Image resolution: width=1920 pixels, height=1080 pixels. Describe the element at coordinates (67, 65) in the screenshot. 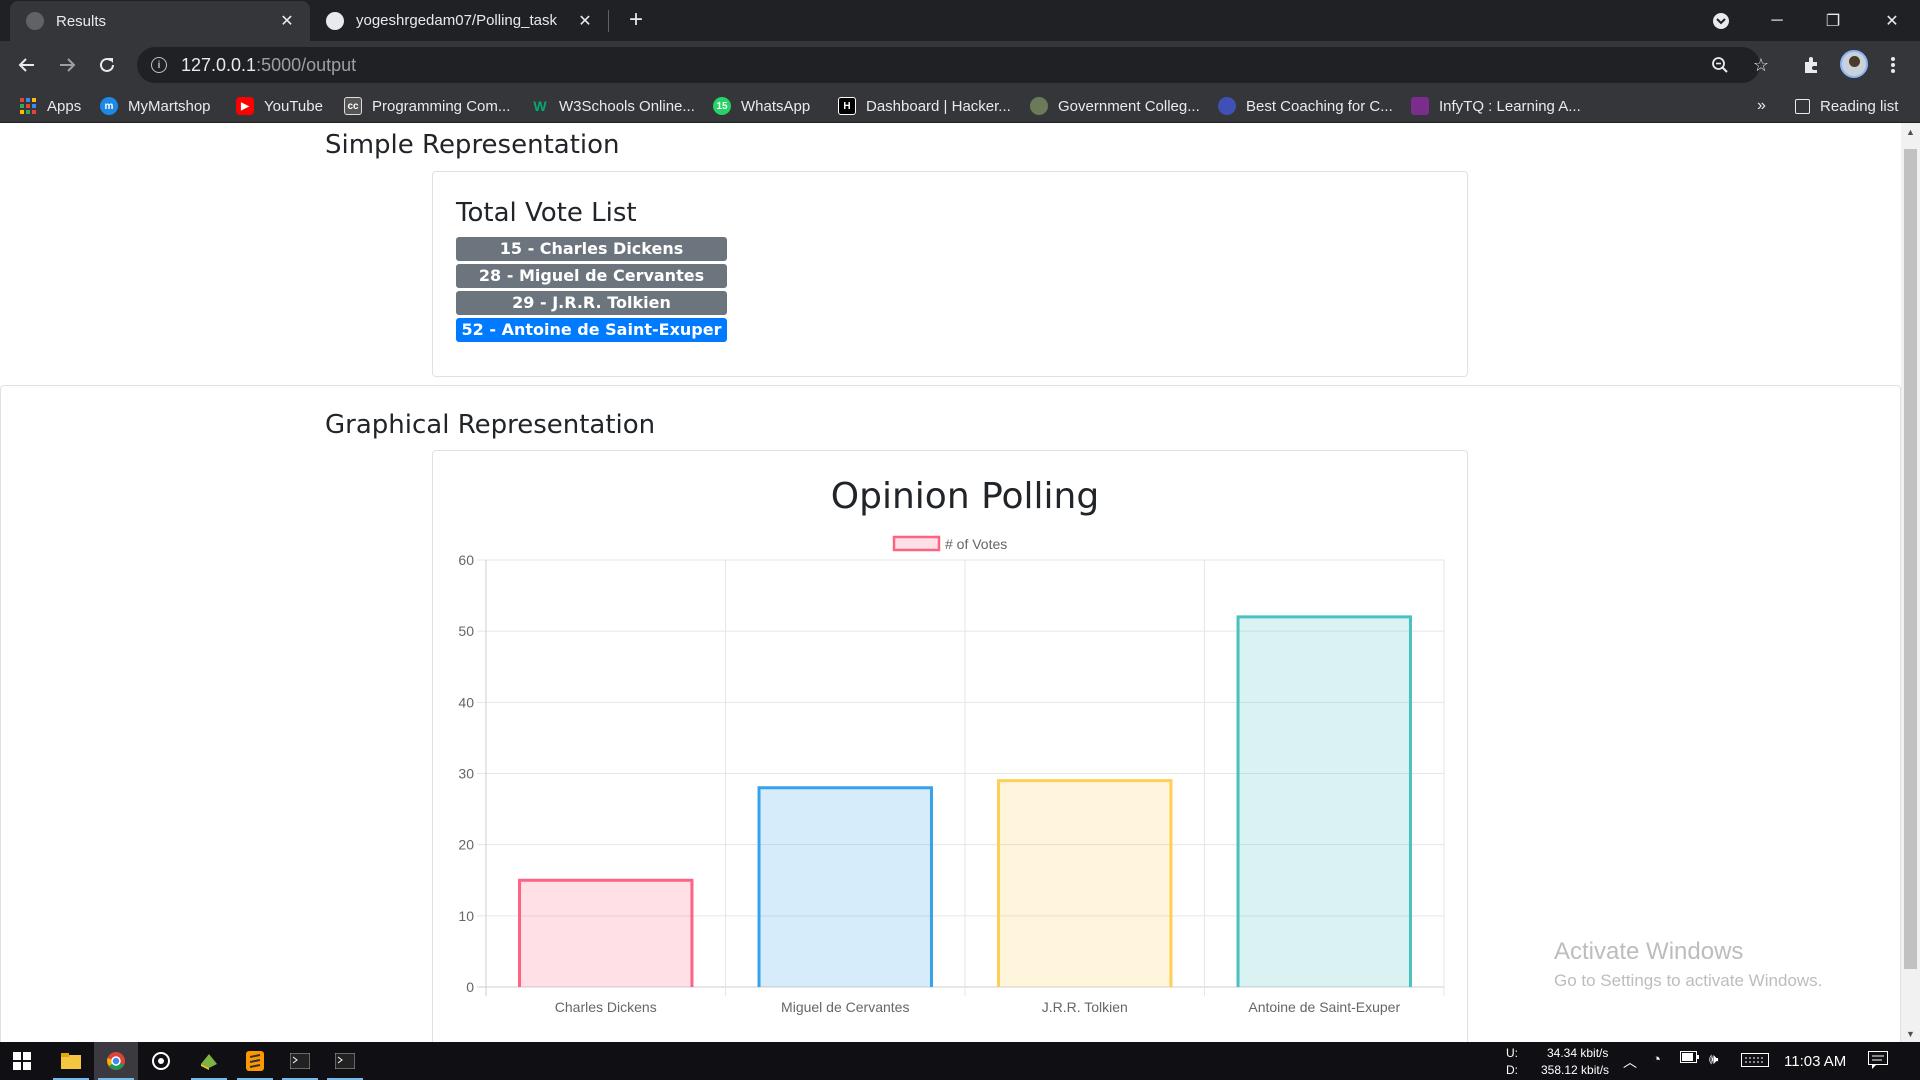

I see `forward-button` at that location.